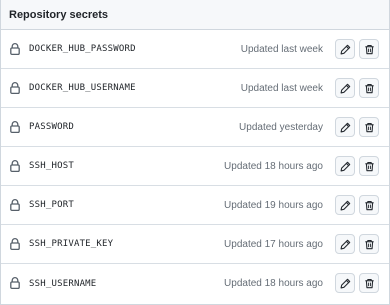 This screenshot has height=305, width=390. What do you see at coordinates (281, 127) in the screenshot?
I see `secret-updated: Updated yesterday` at bounding box center [281, 127].